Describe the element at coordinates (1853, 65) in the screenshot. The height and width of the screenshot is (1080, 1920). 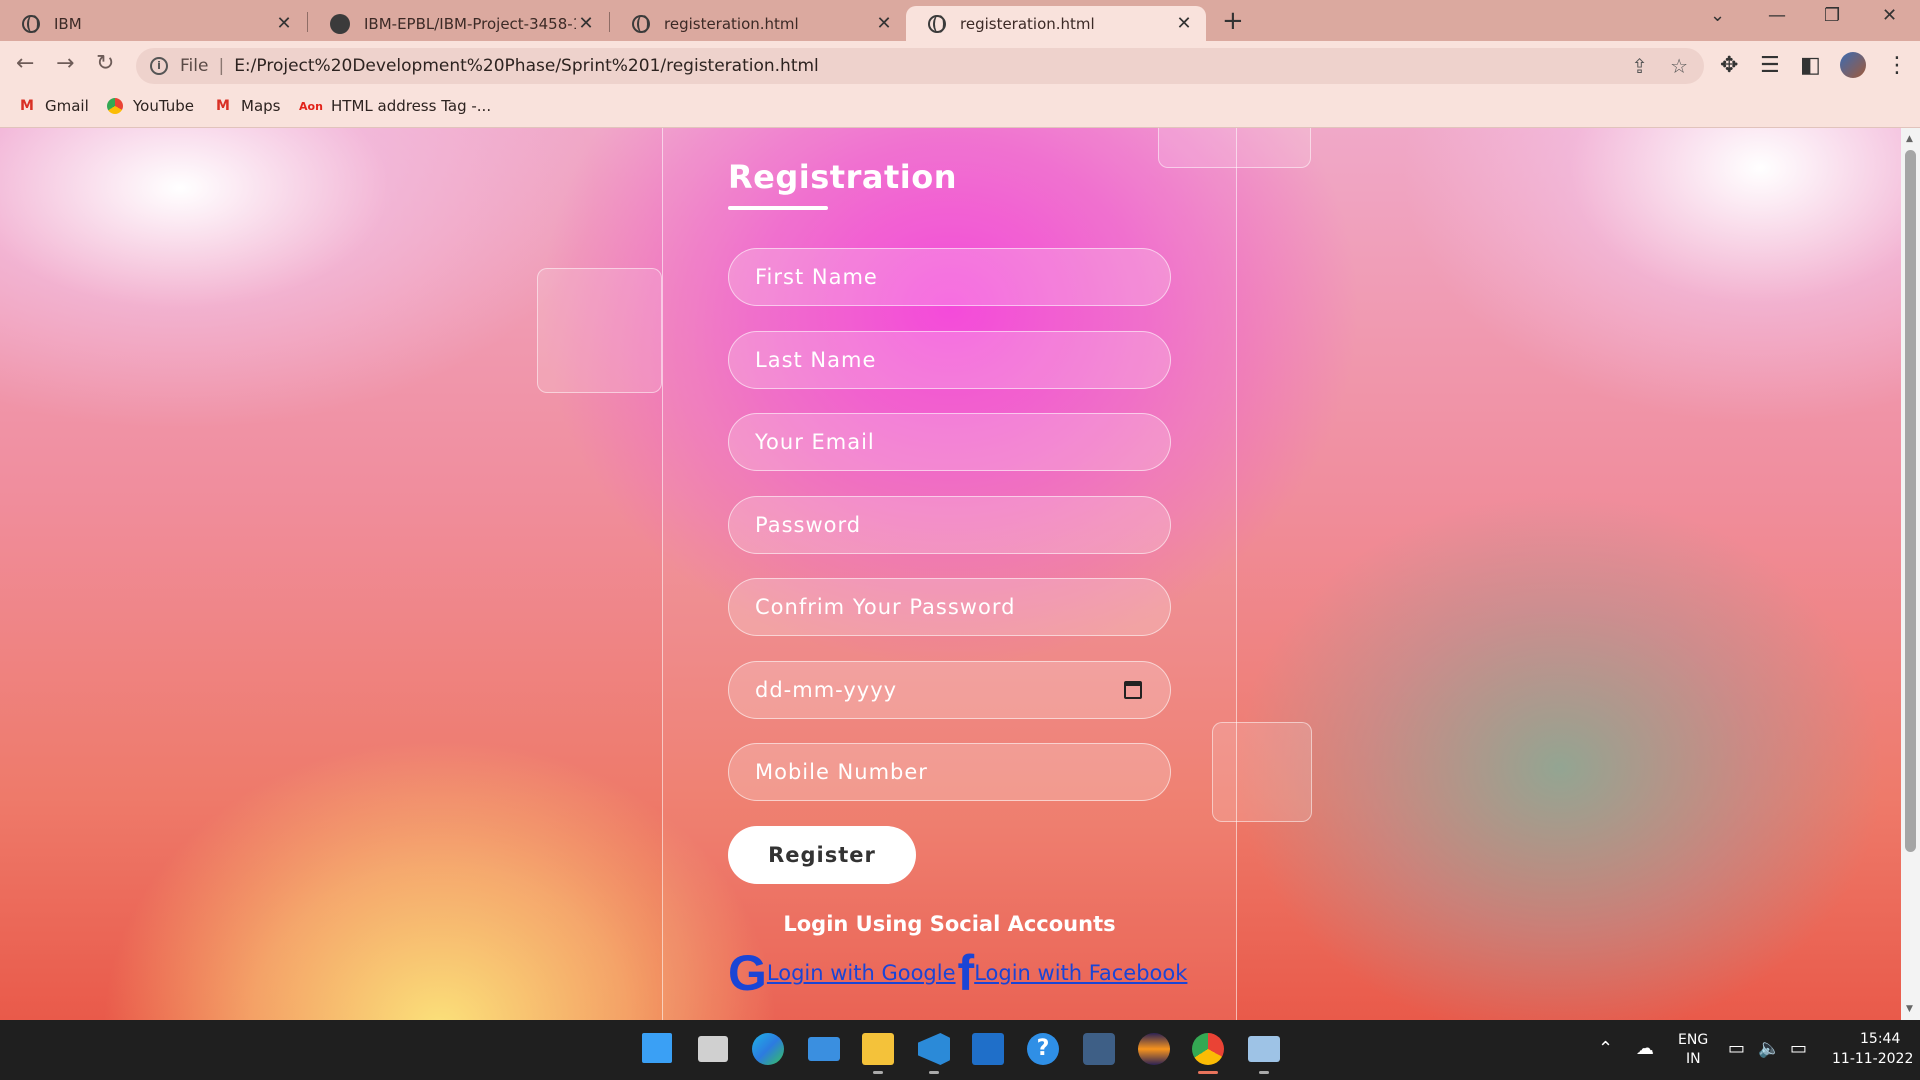
I see `profile-avatar` at that location.